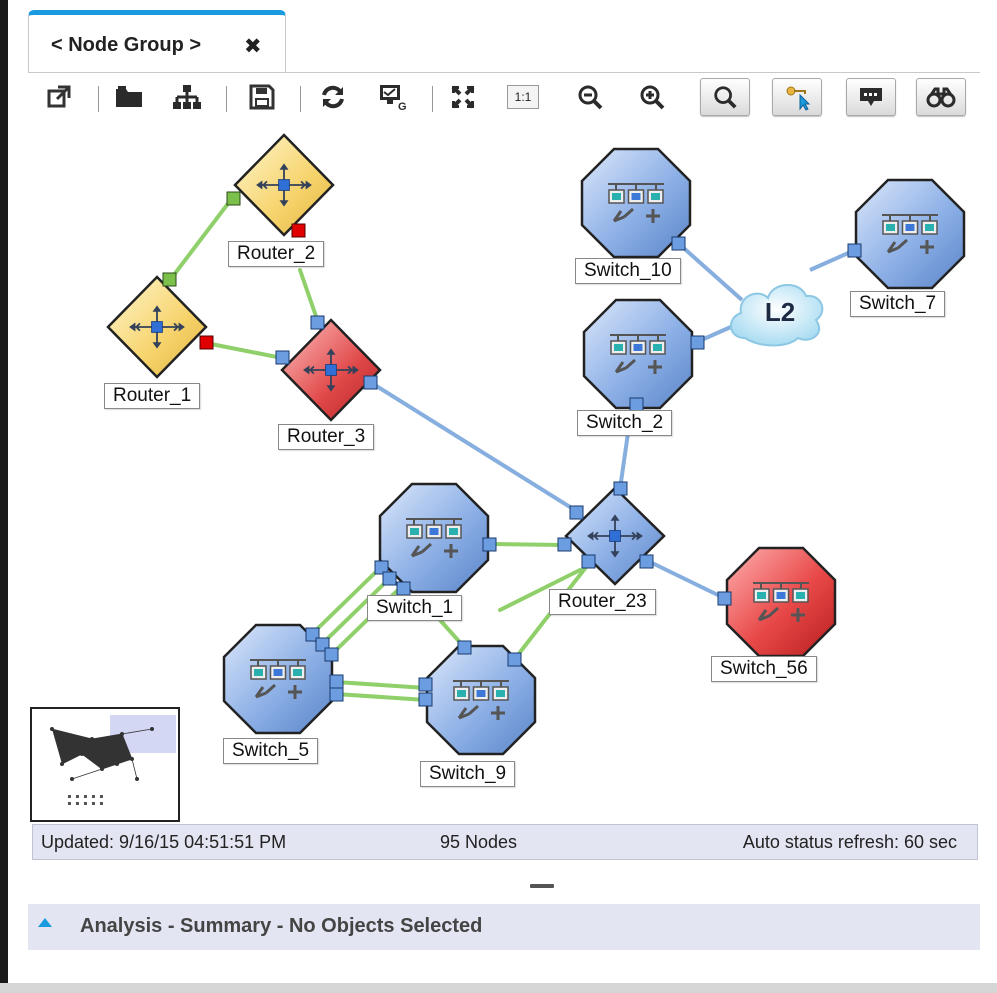 The width and height of the screenshot is (997, 993). I want to click on find-icon, so click(725, 97).